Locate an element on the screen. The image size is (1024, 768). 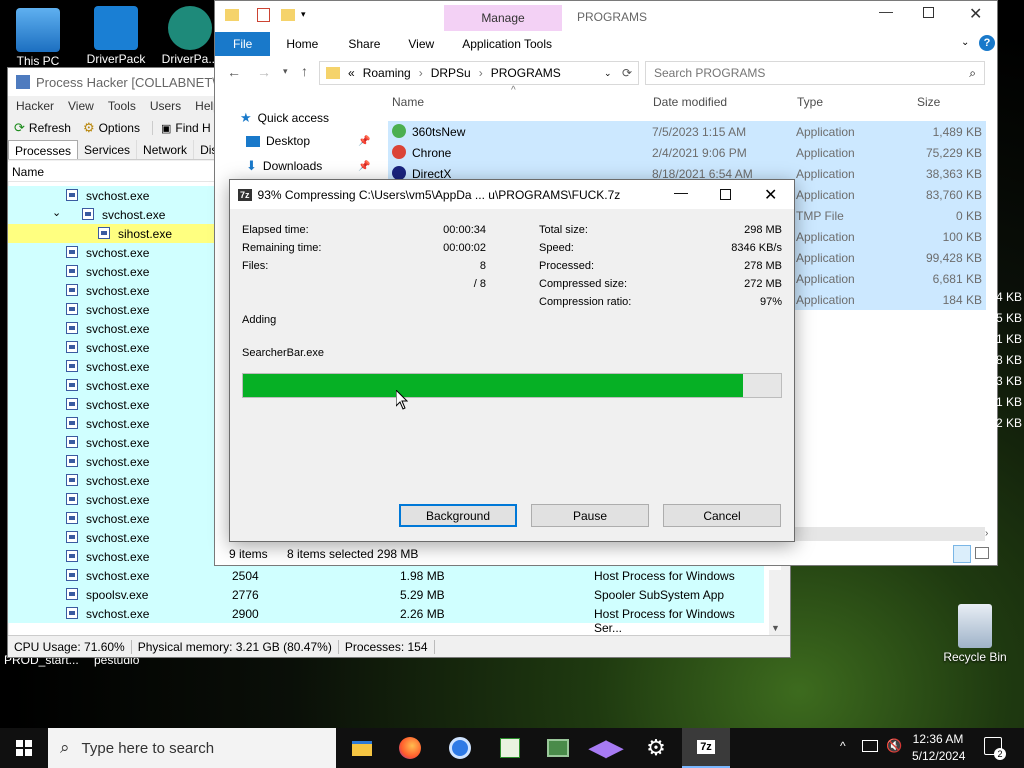
process-mem: 5.29 MB is located at coordinates (422, 595).